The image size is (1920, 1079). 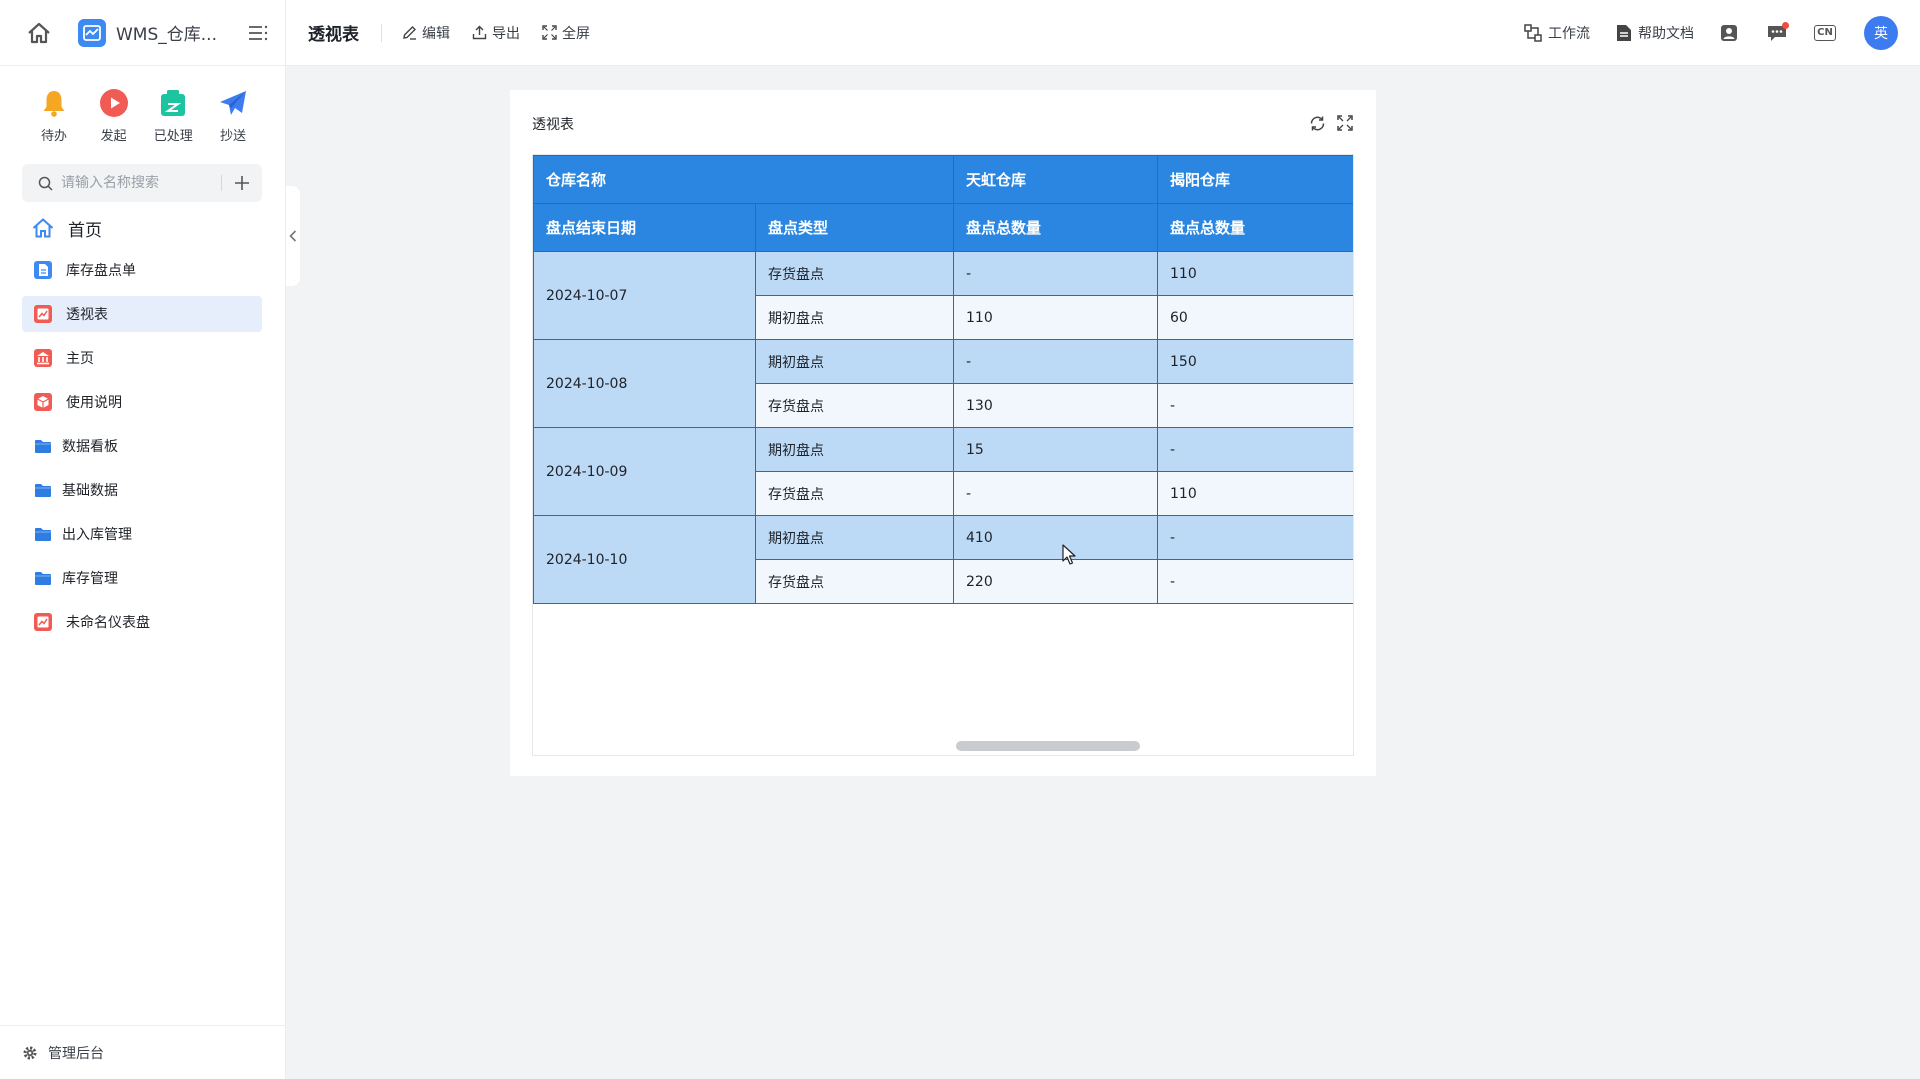 What do you see at coordinates (1881, 32) in the screenshot?
I see `avatar: 英` at bounding box center [1881, 32].